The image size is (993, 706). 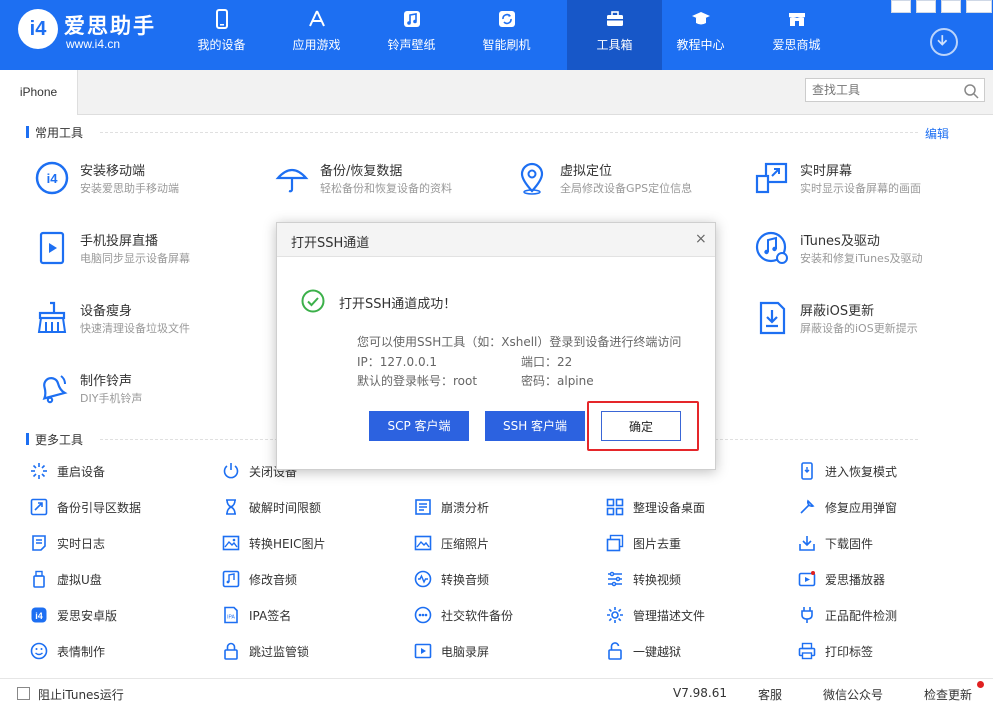 I want to click on scp-client-button: SCP 客户端, so click(x=419, y=426).